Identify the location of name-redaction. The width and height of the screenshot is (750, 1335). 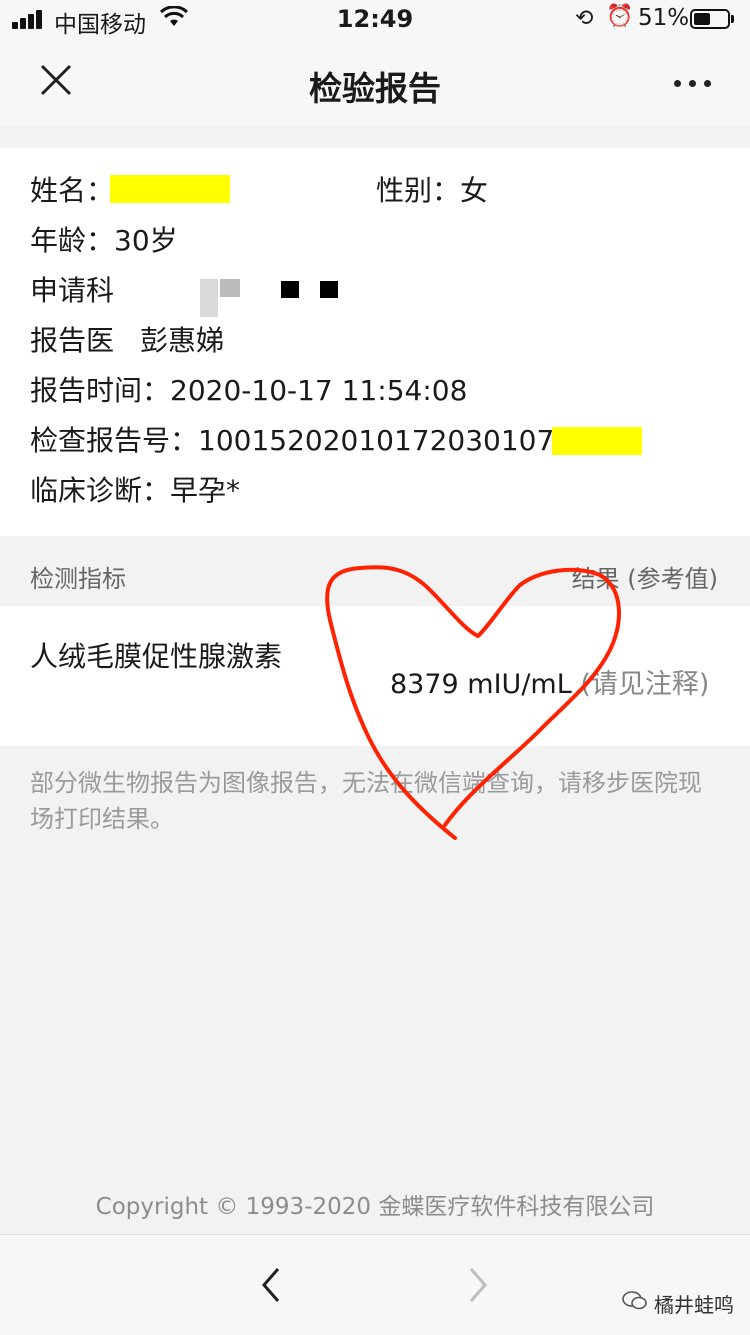
(170, 189).